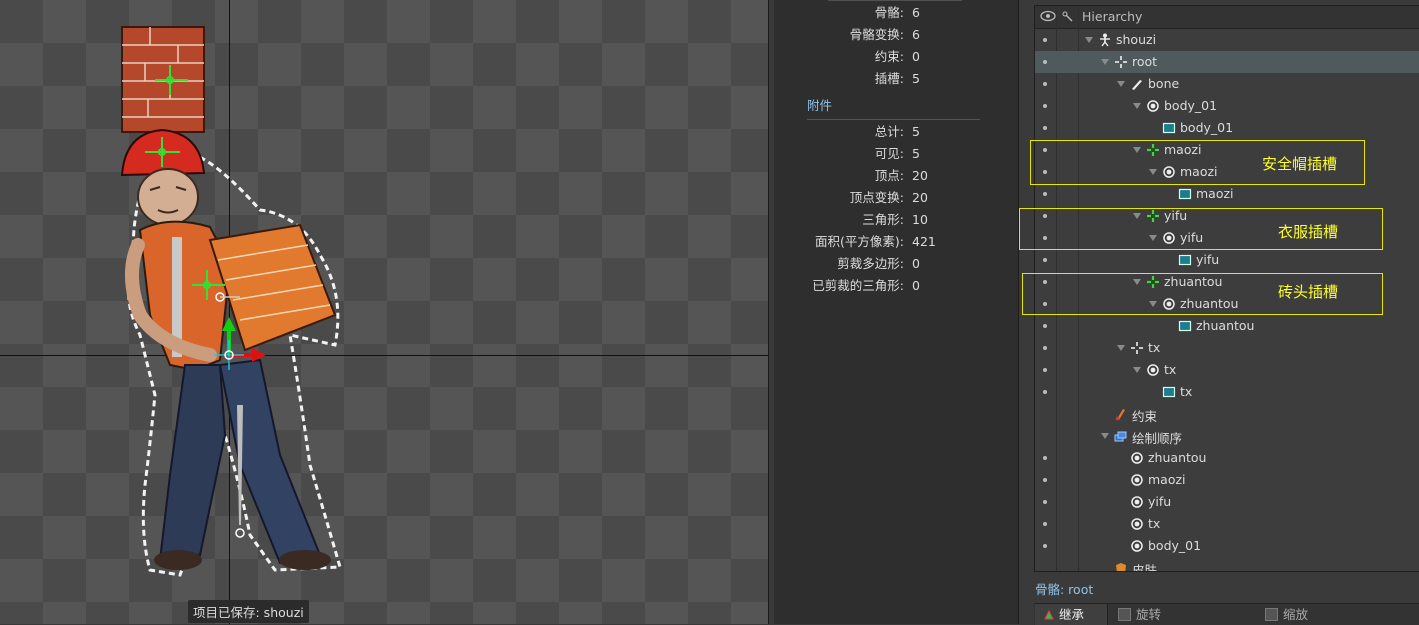  Describe the element at coordinates (1227, 564) in the screenshot. I see `hierarchy-row: 皮肤` at that location.